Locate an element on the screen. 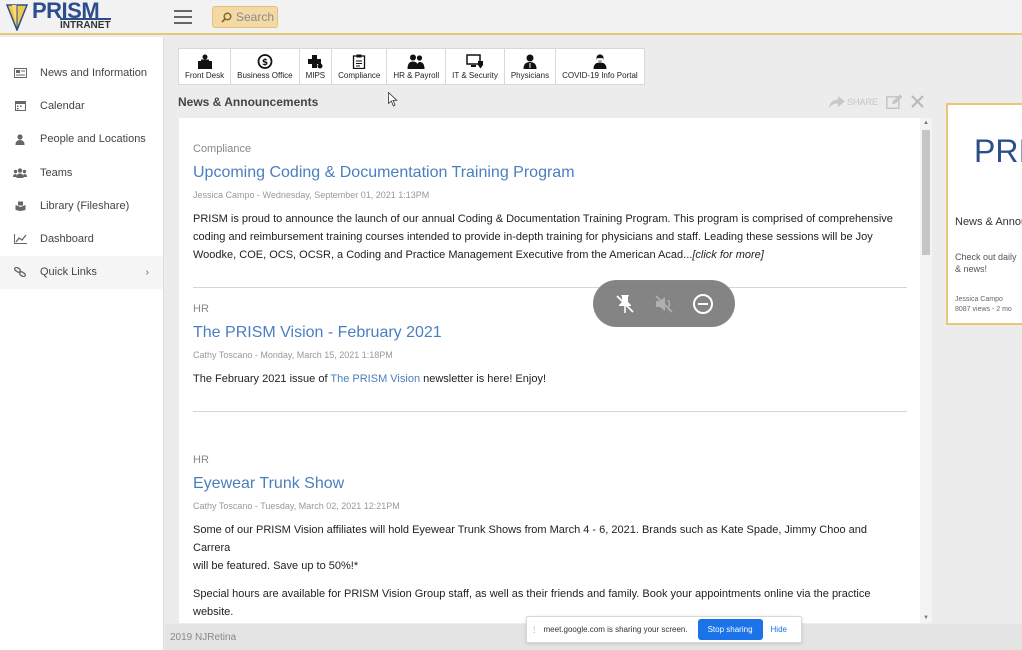 Image resolution: width=1022 pixels, height=650 pixels. front-desk-icon is located at coordinates (204, 61).